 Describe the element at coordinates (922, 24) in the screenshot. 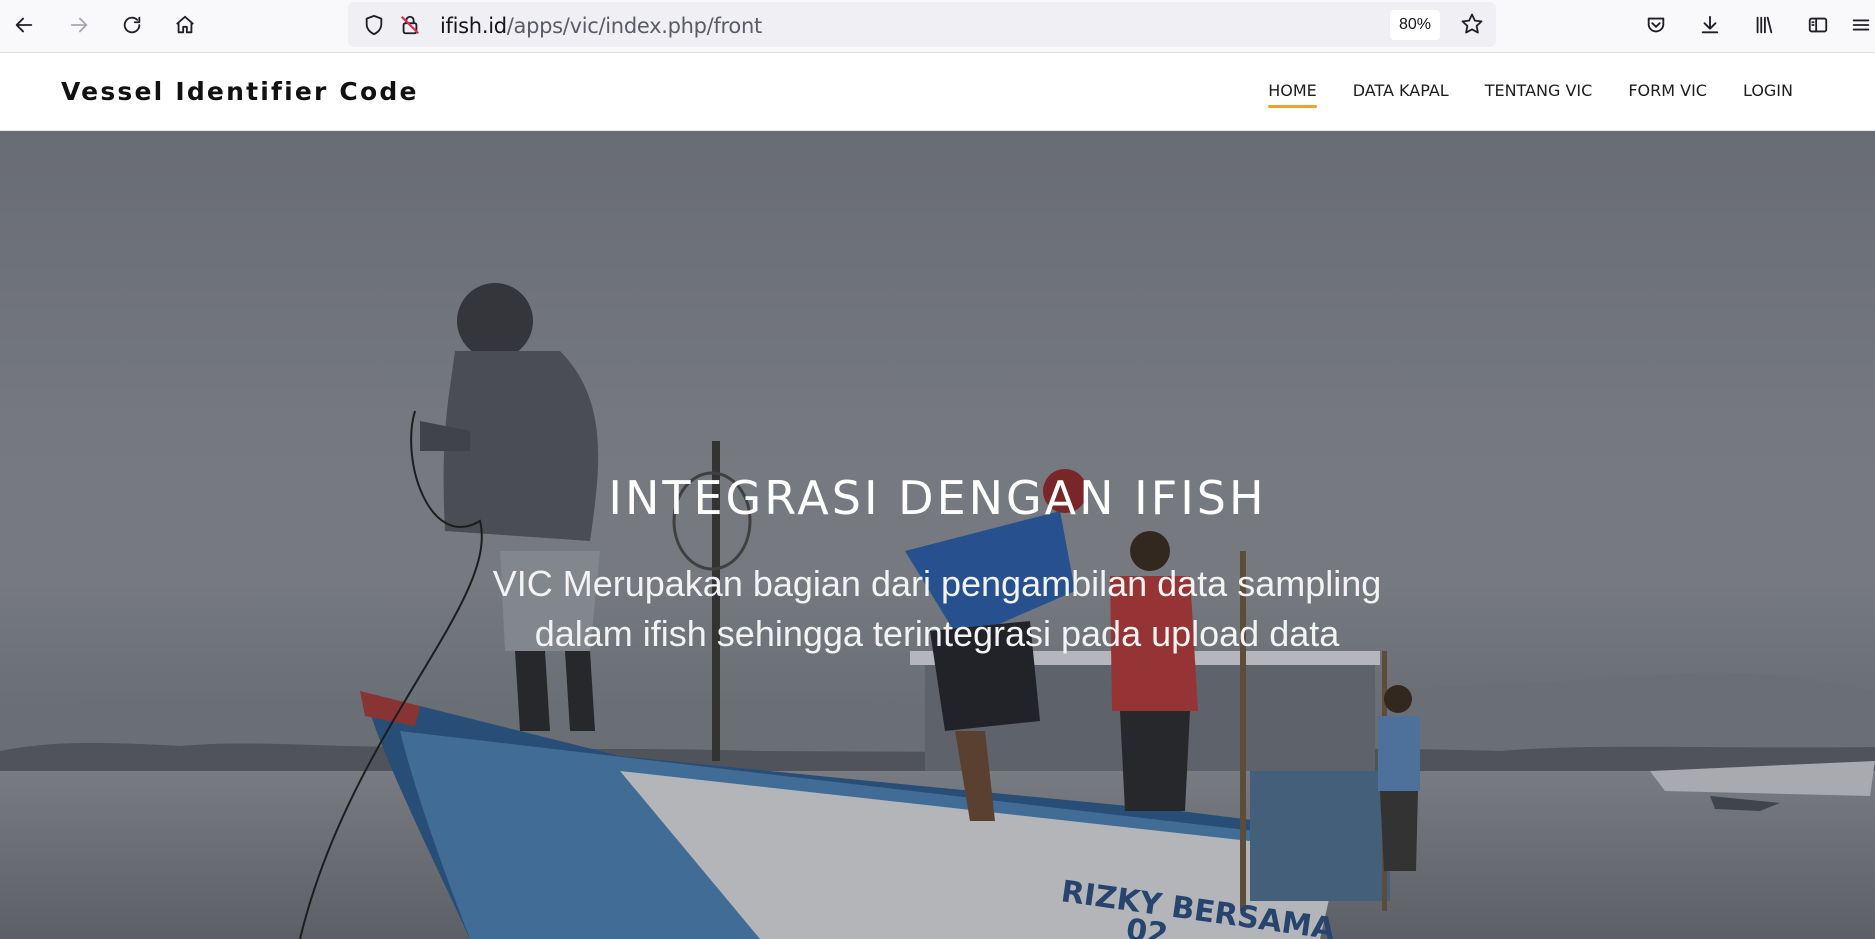

I see `url-bar: ifish.id/apps/vic/index.php/front 80%` at that location.